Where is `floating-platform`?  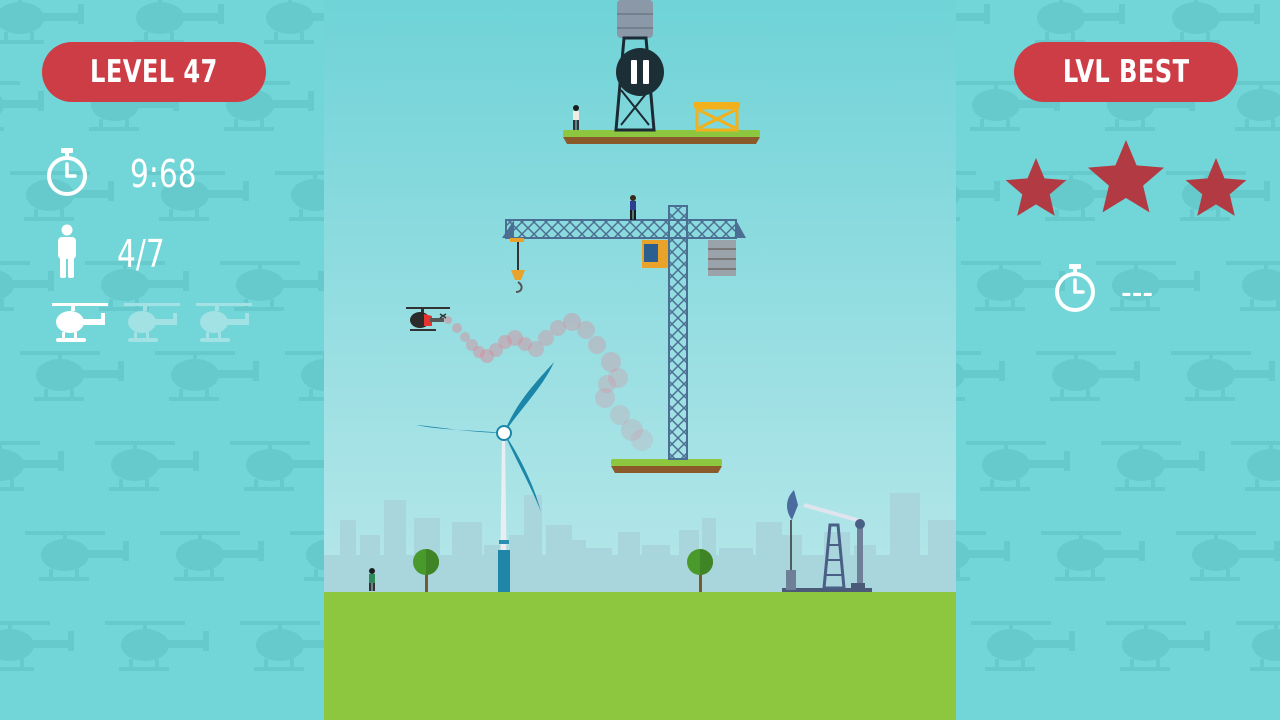 floating-platform is located at coordinates (666, 466).